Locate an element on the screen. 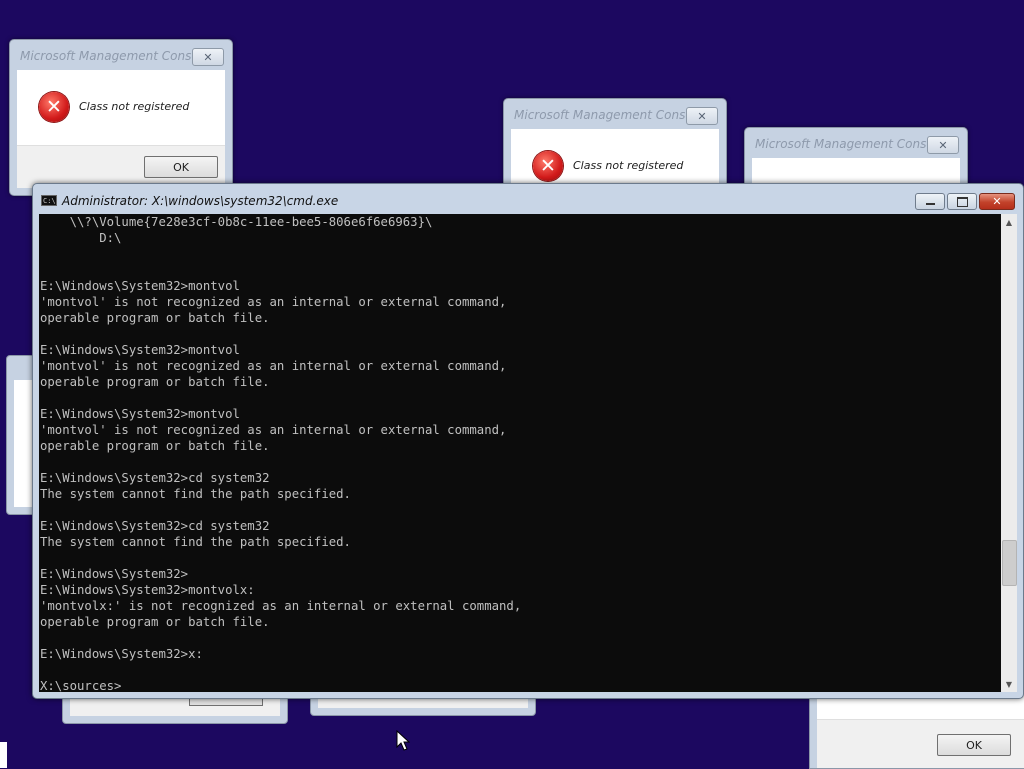  ok-button: OK is located at coordinates (181, 167).